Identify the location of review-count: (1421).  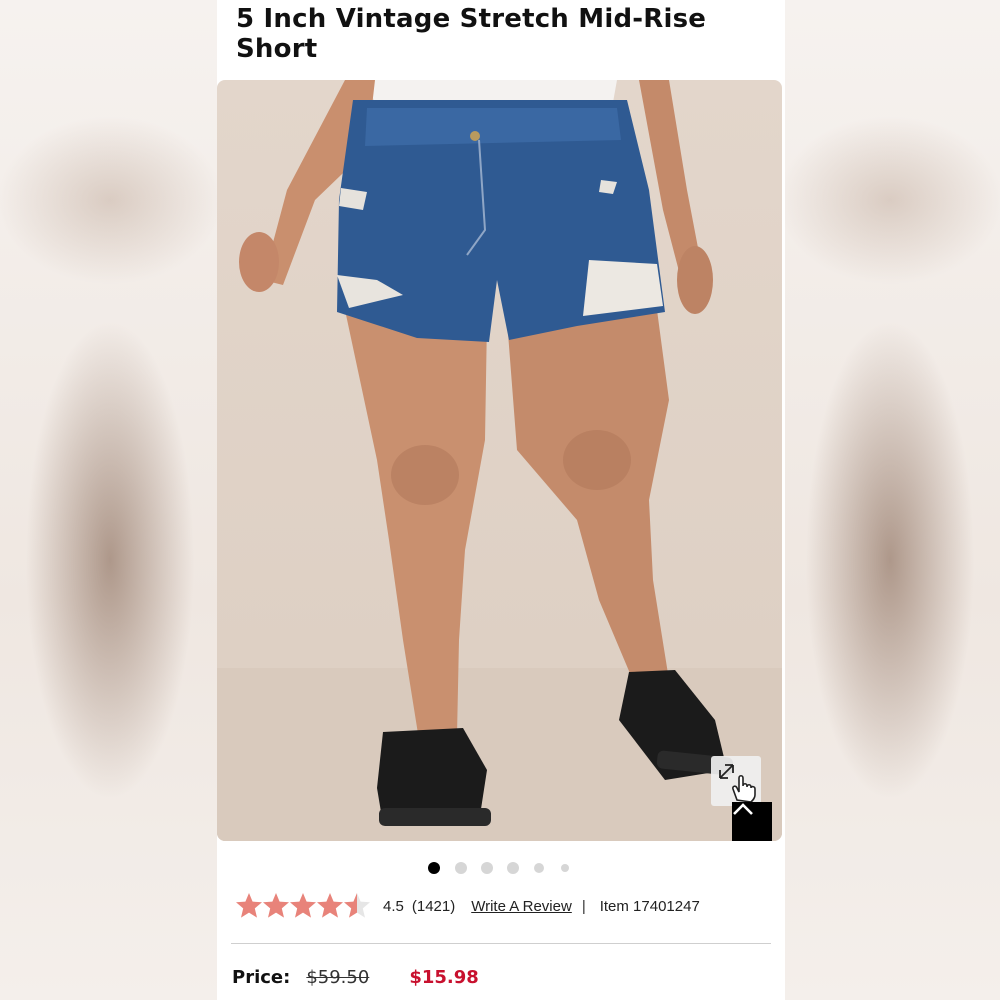
(433, 906).